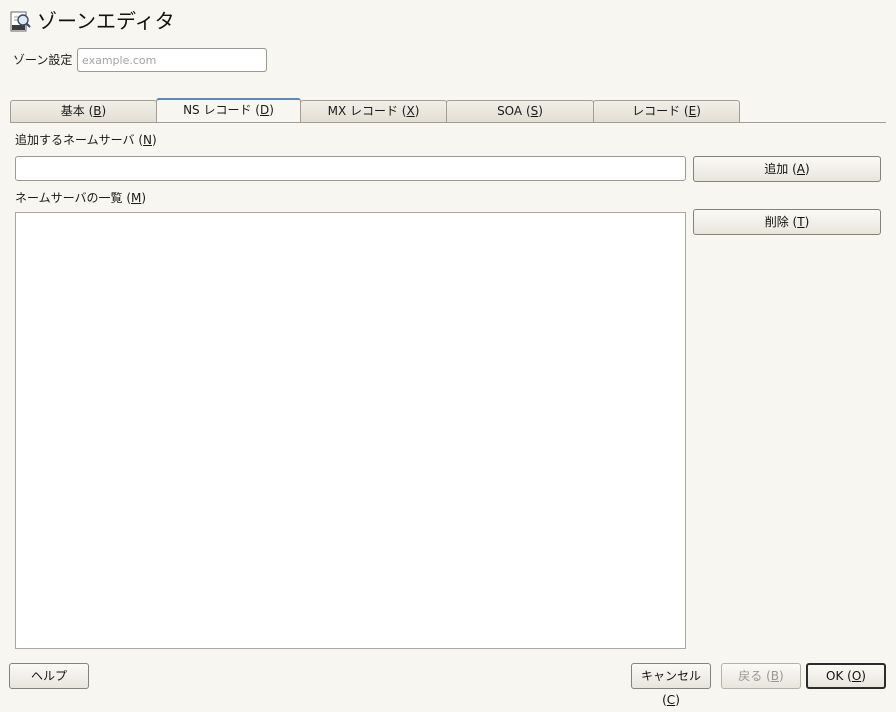  Describe the element at coordinates (846, 676) in the screenshot. I see `ok-button: OK (O)` at that location.